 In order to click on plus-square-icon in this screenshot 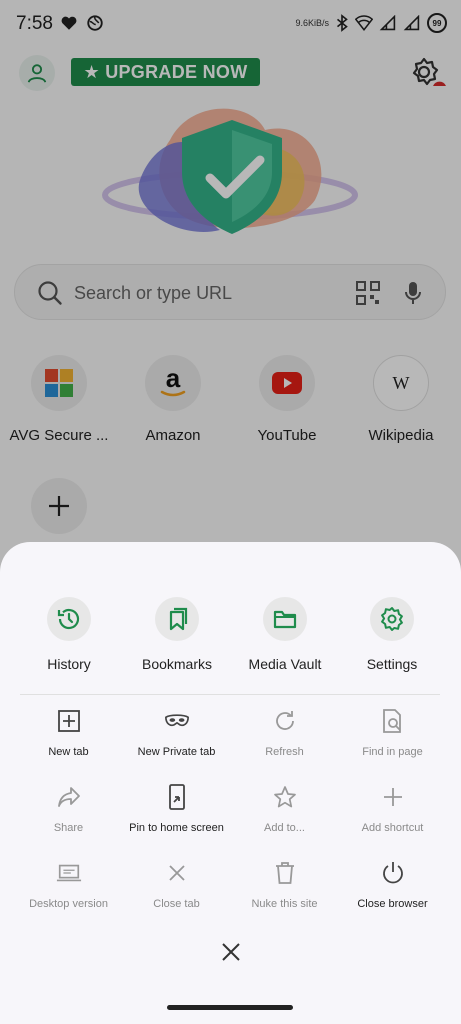, I will do `click(68, 721)`.